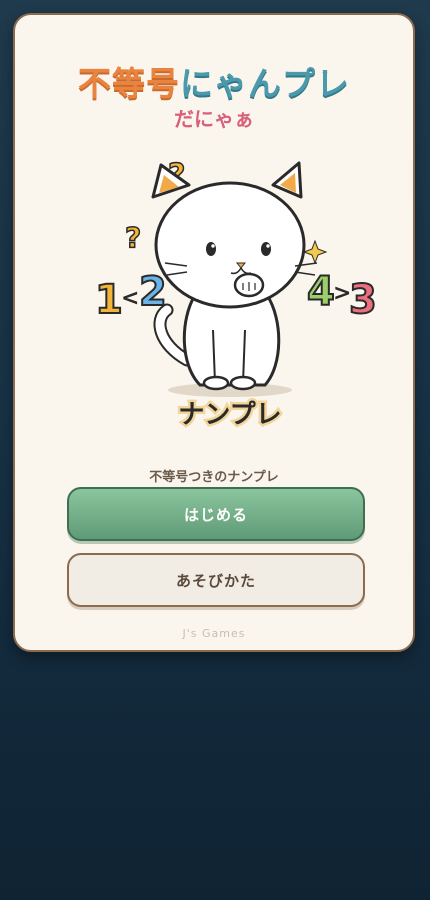 This screenshot has width=430, height=900. I want to click on number-1: 1, so click(109, 300).